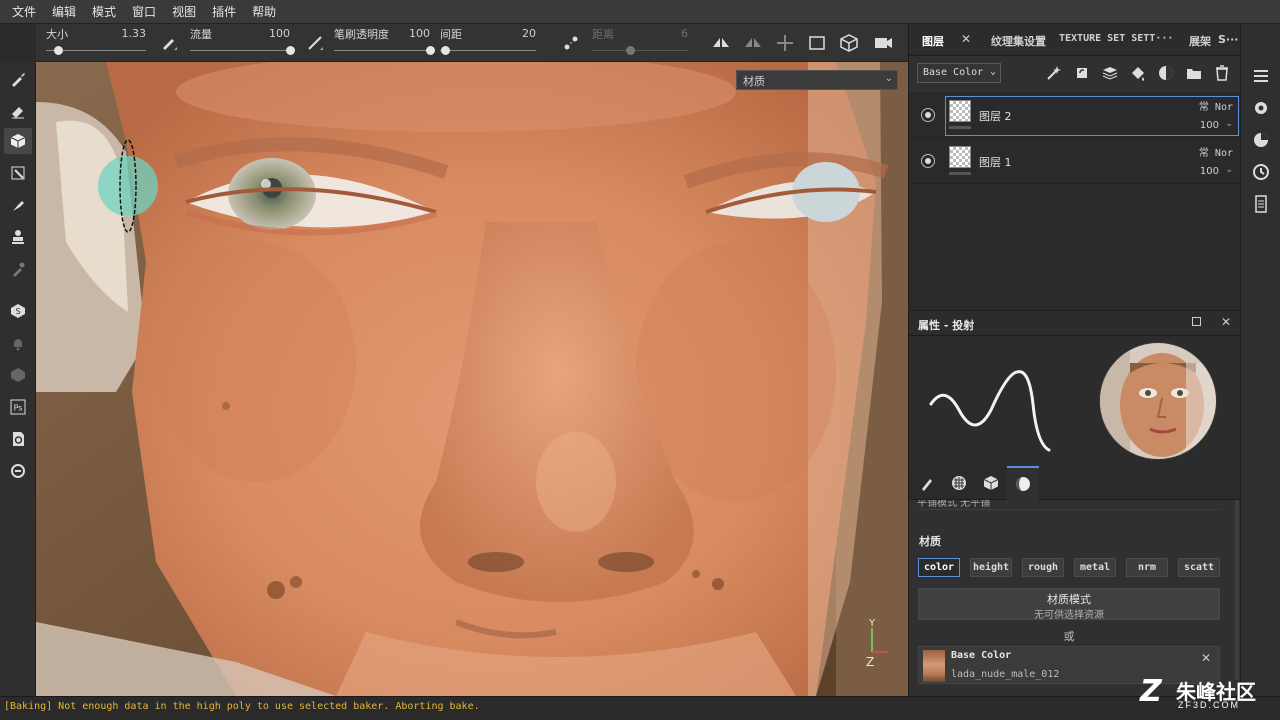 The height and width of the screenshot is (720, 1280). Describe the element at coordinates (184, 12) in the screenshot. I see `menu-view: 视图` at that location.